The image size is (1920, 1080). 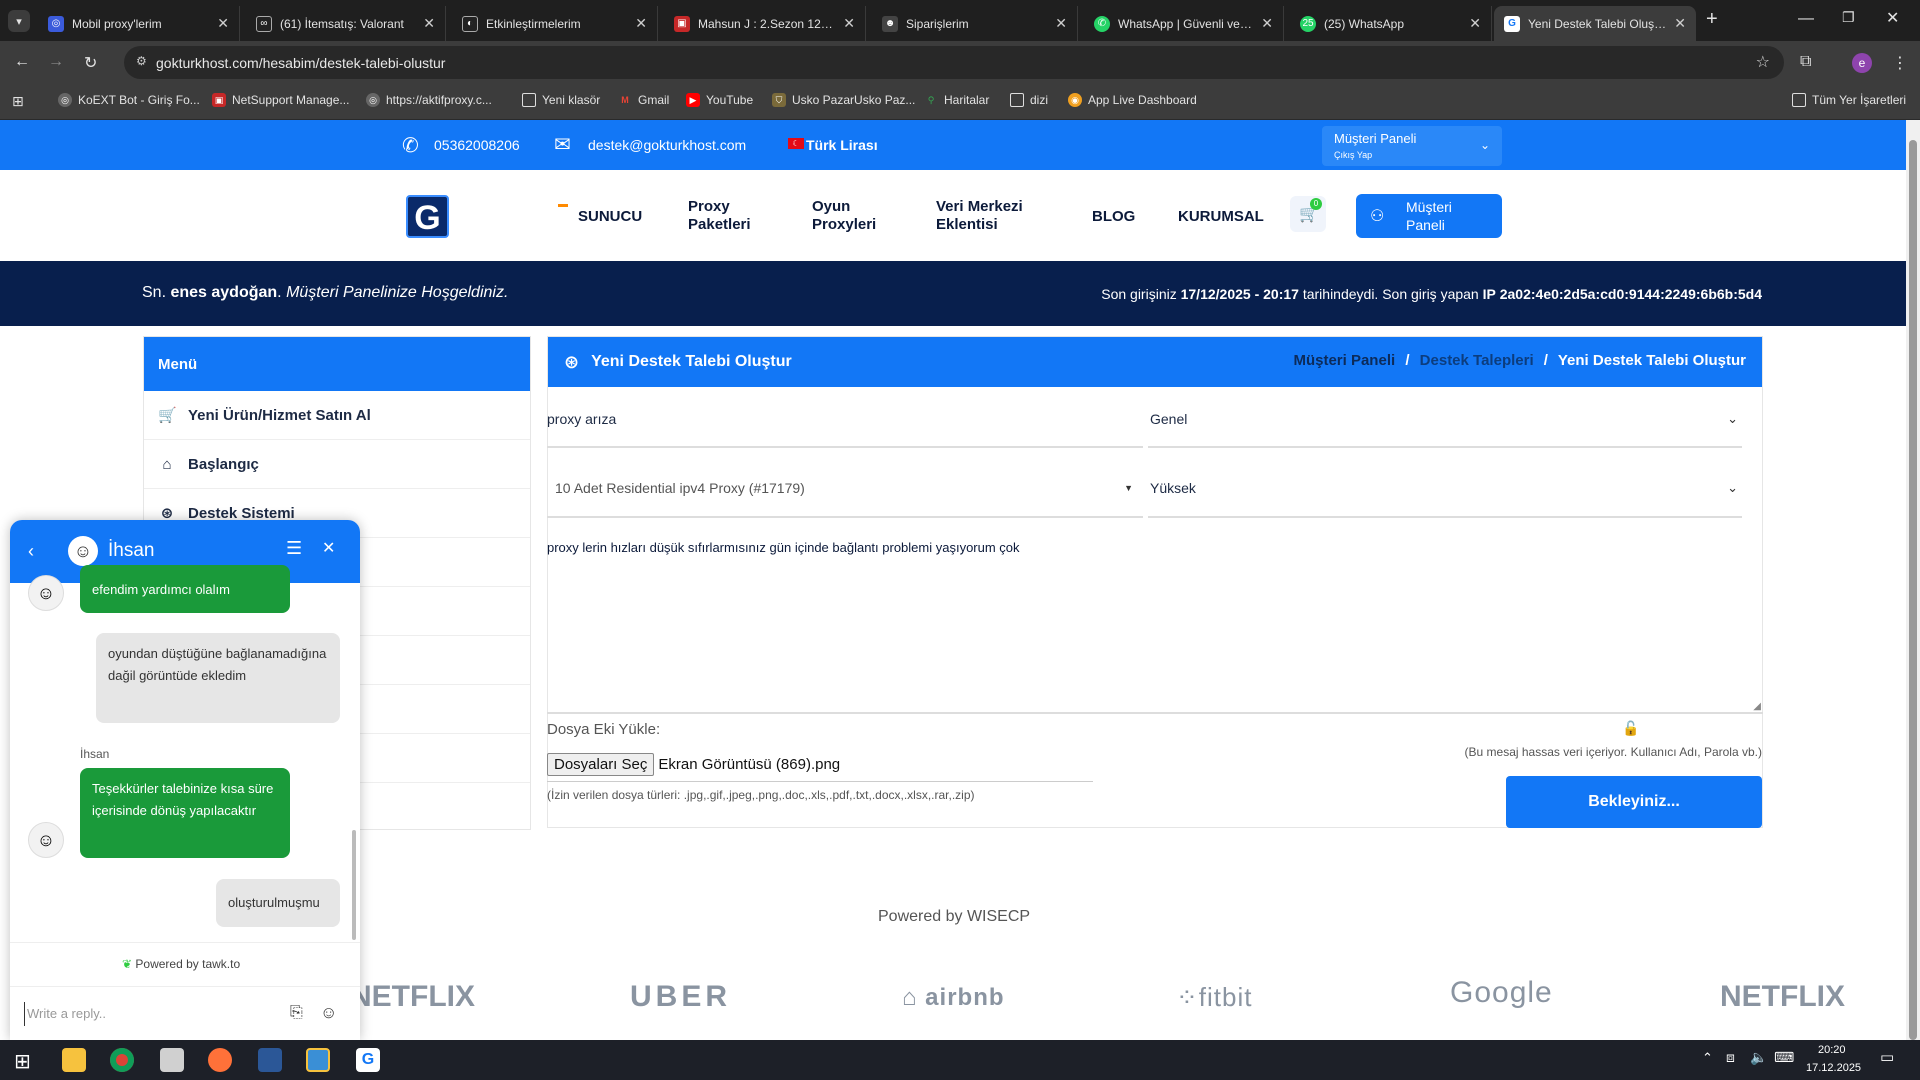 What do you see at coordinates (1763, 62) in the screenshot?
I see `bookmark-star-icon: ☆` at bounding box center [1763, 62].